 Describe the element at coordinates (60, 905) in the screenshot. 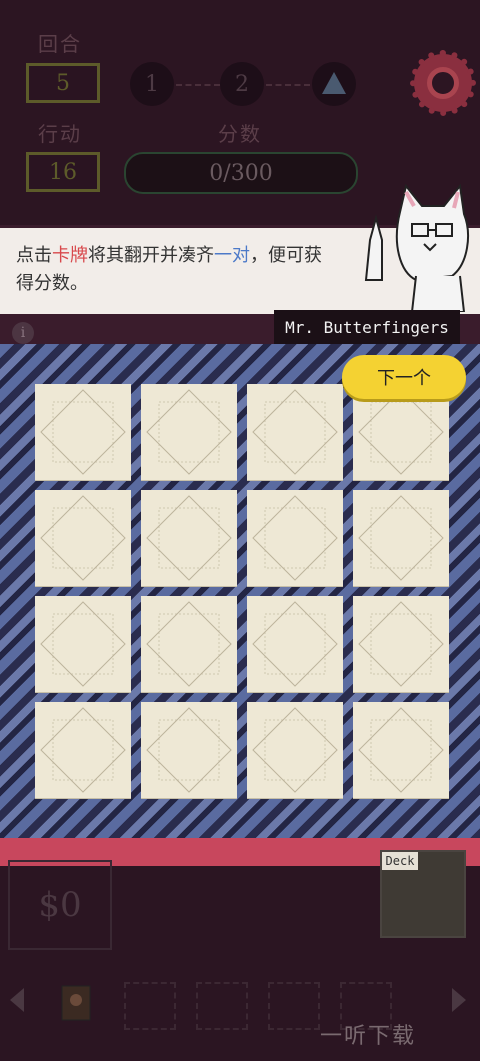

I see `money-display: $0` at that location.